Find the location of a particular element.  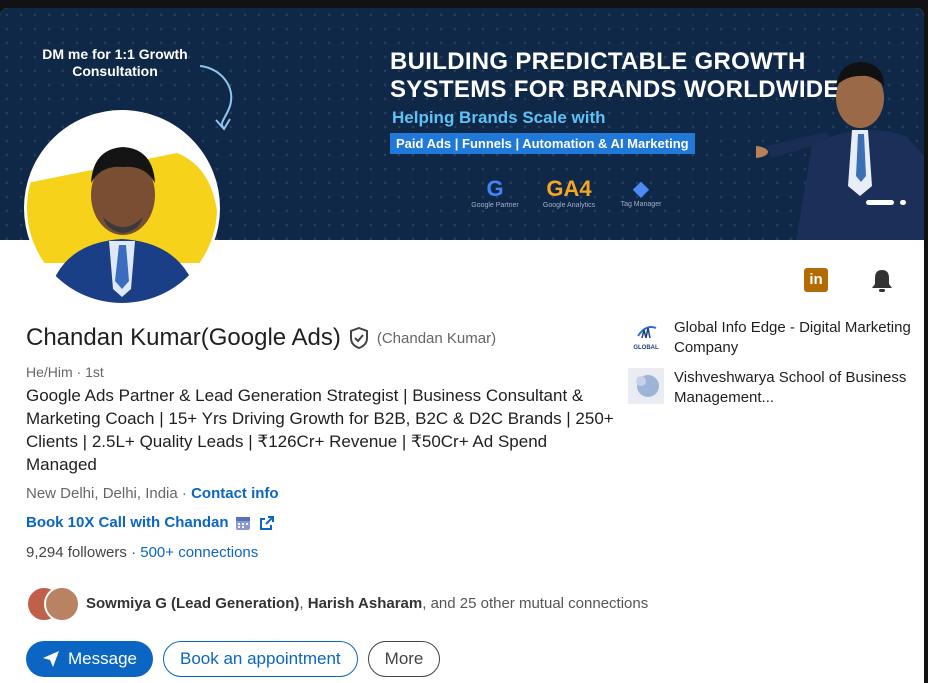

google-logo-icon: G is located at coordinates (495, 188).